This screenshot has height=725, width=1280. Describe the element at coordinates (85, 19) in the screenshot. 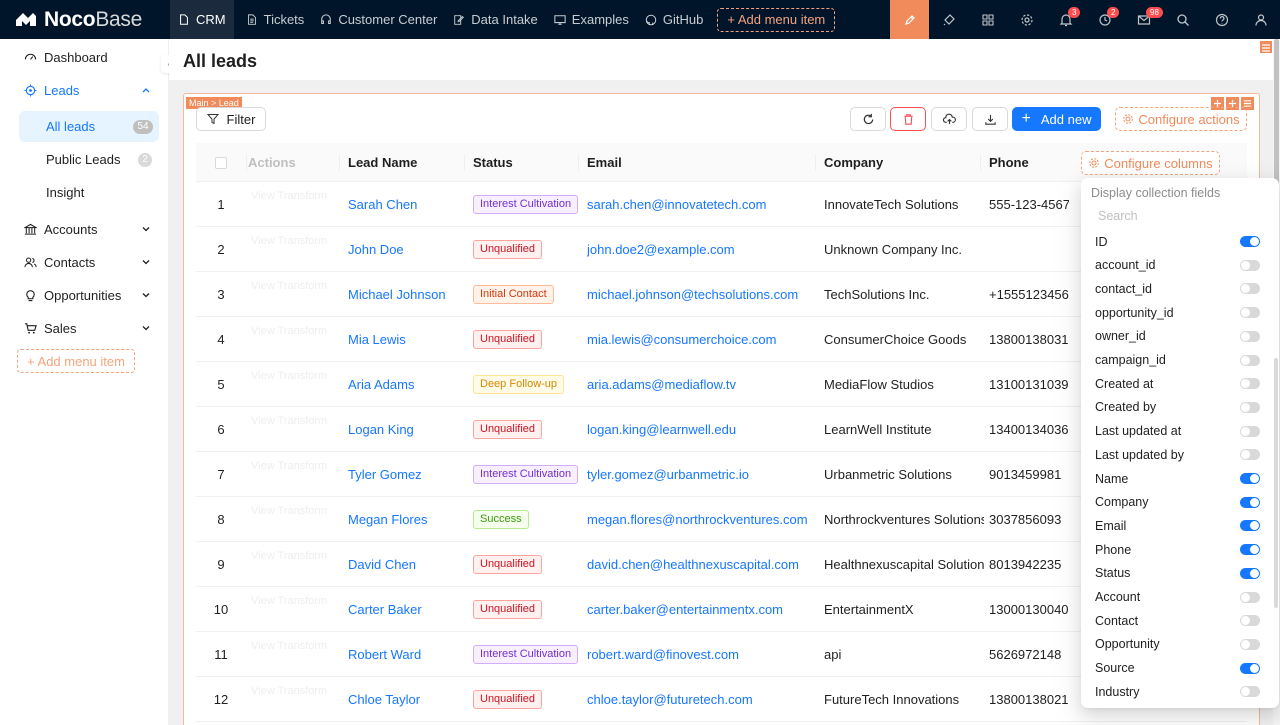

I see `brand-logo: Noco Base` at that location.